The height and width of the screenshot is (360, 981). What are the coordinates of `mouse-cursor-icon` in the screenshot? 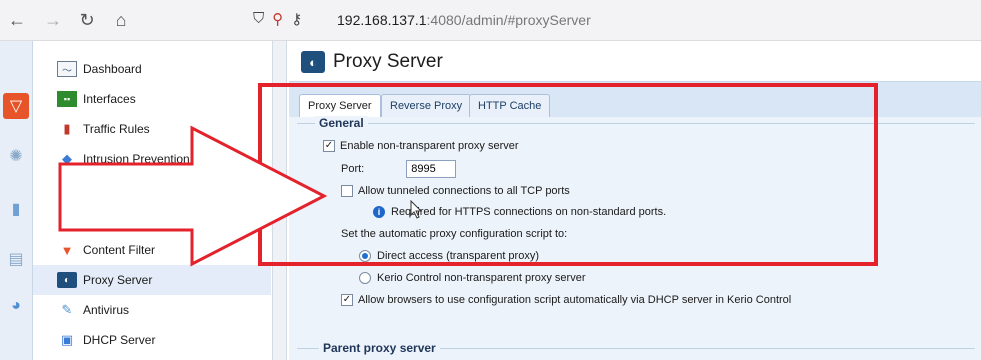 It's located at (416, 209).